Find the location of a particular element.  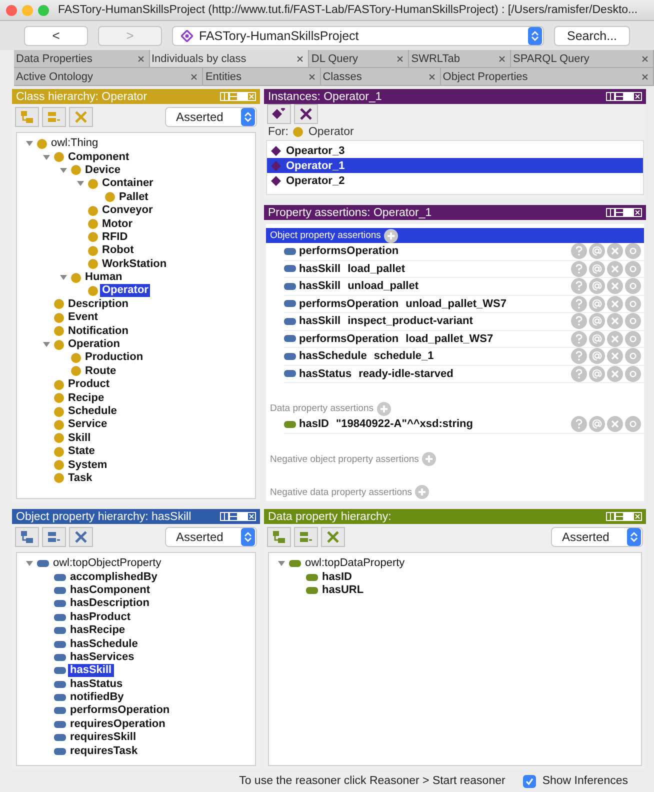

section-header: Object property assertions is located at coordinates (455, 235).